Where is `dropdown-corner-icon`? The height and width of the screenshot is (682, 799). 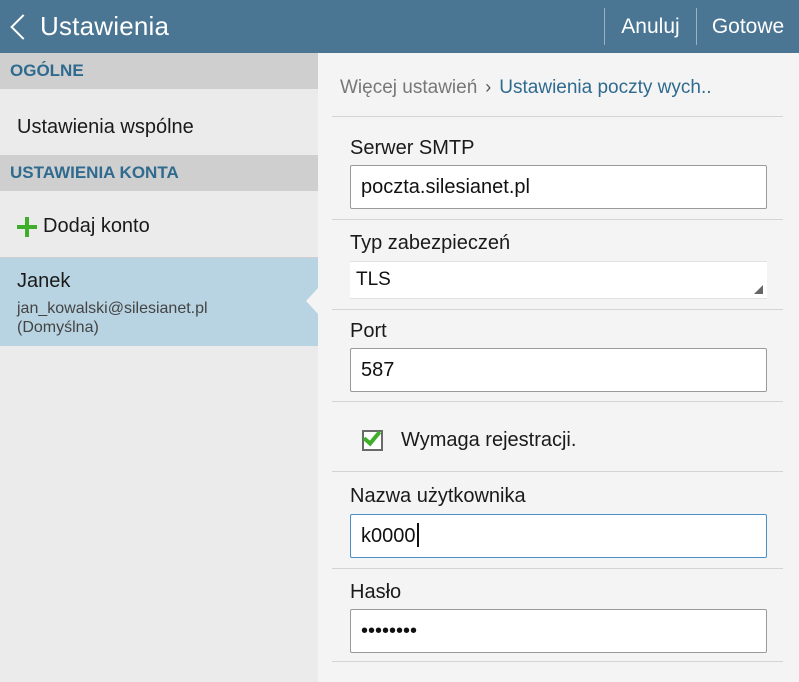 dropdown-corner-icon is located at coordinates (758, 289).